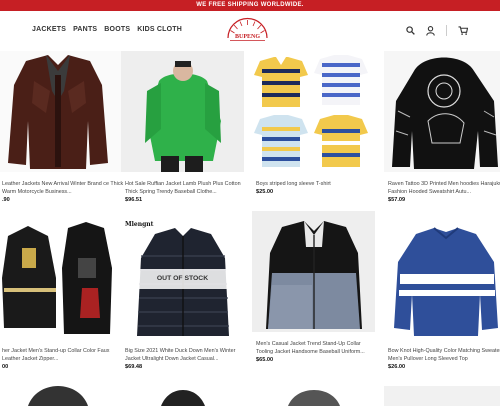 The width and height of the screenshot is (500, 406). Describe the element at coordinates (139, 224) in the screenshot. I see `product-brand-label: Mlengnt` at that location.